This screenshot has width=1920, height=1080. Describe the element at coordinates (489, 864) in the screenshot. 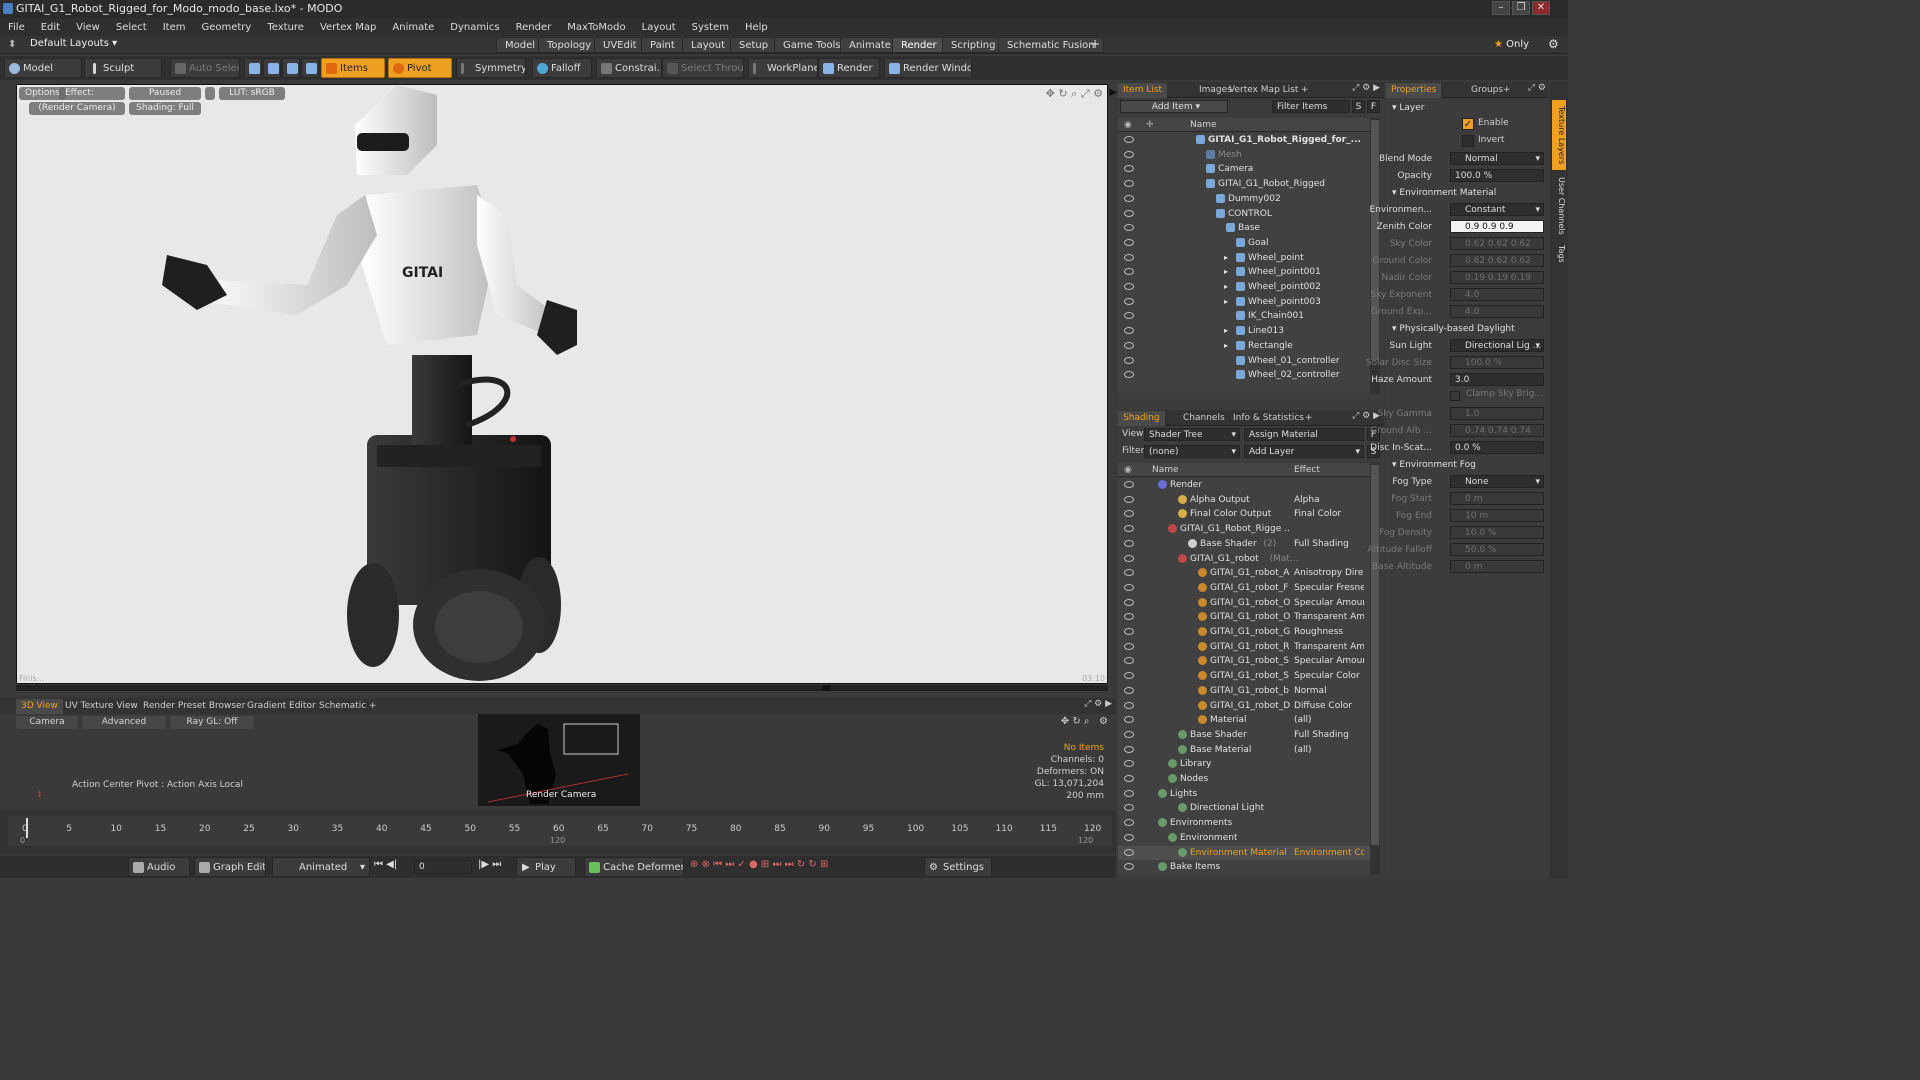

I see `skip-forward-icons: |▶ ⏭` at that location.